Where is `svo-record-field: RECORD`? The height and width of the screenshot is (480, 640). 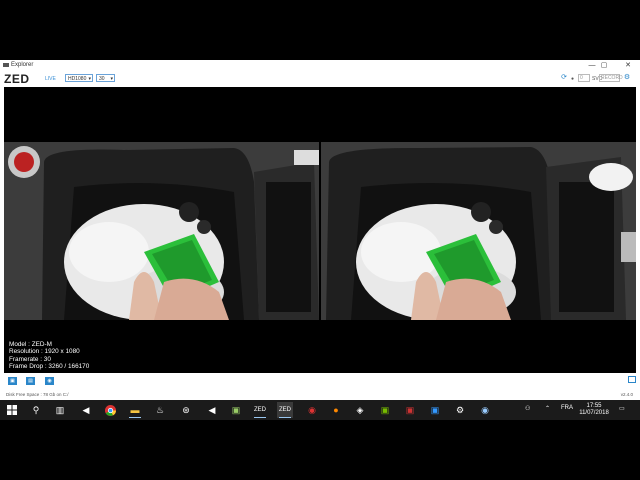
svo-record-field: RECORD is located at coordinates (611, 78).